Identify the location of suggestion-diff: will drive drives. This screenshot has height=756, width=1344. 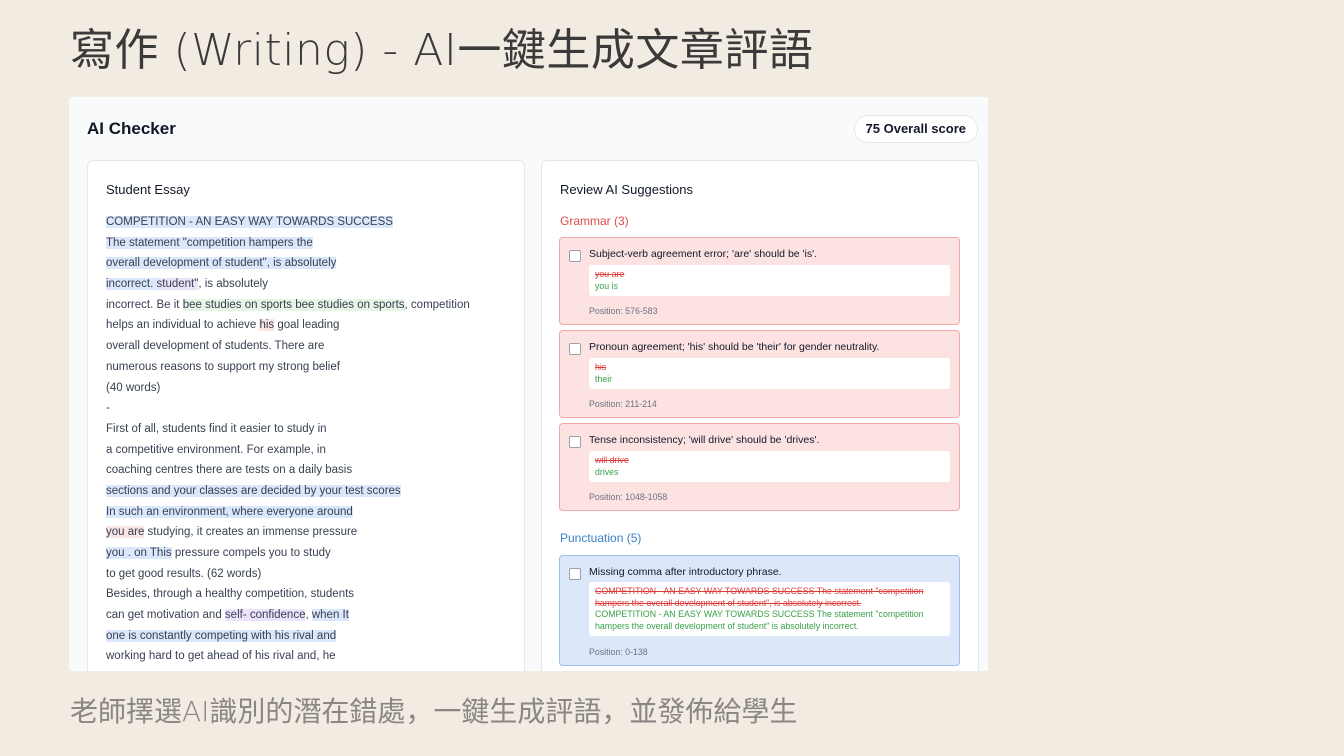
(769, 467).